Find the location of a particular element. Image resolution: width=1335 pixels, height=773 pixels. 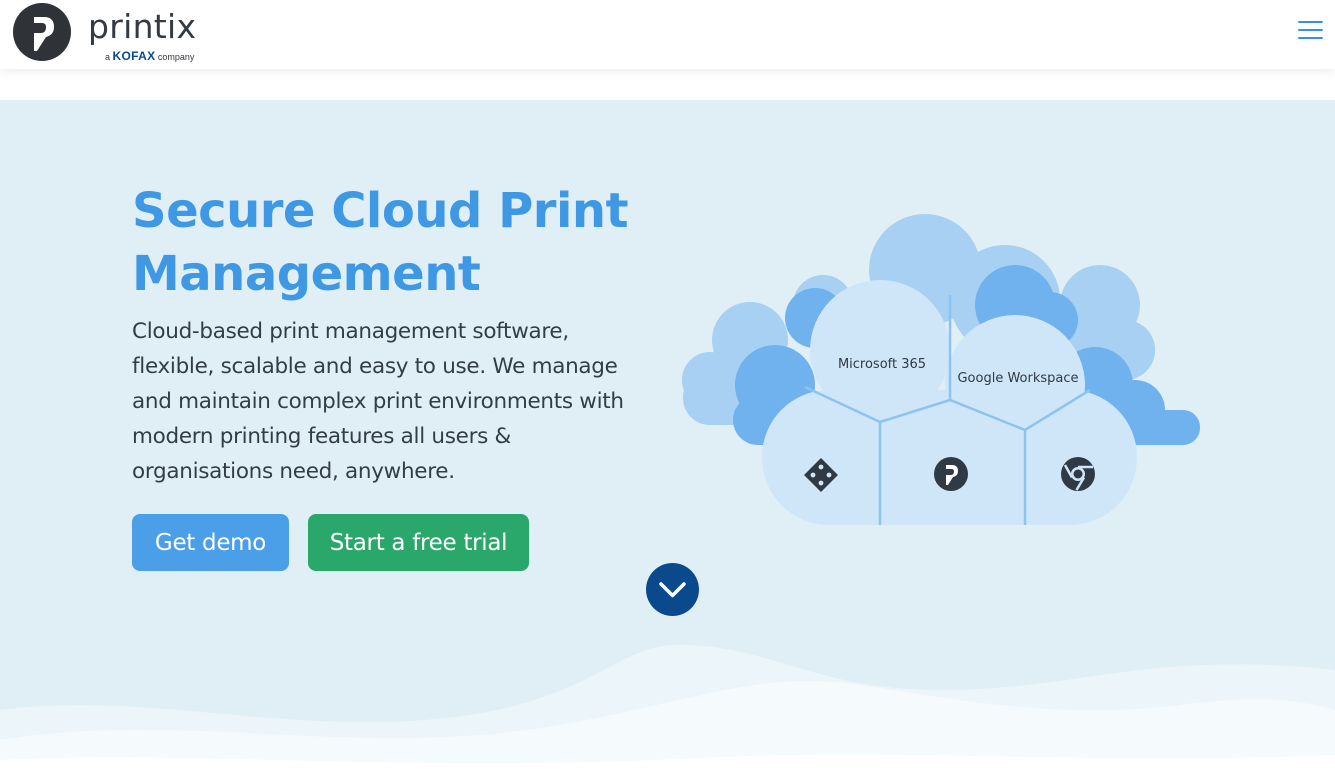

printix-logo: printix a KOFAX company is located at coordinates (117, 33).